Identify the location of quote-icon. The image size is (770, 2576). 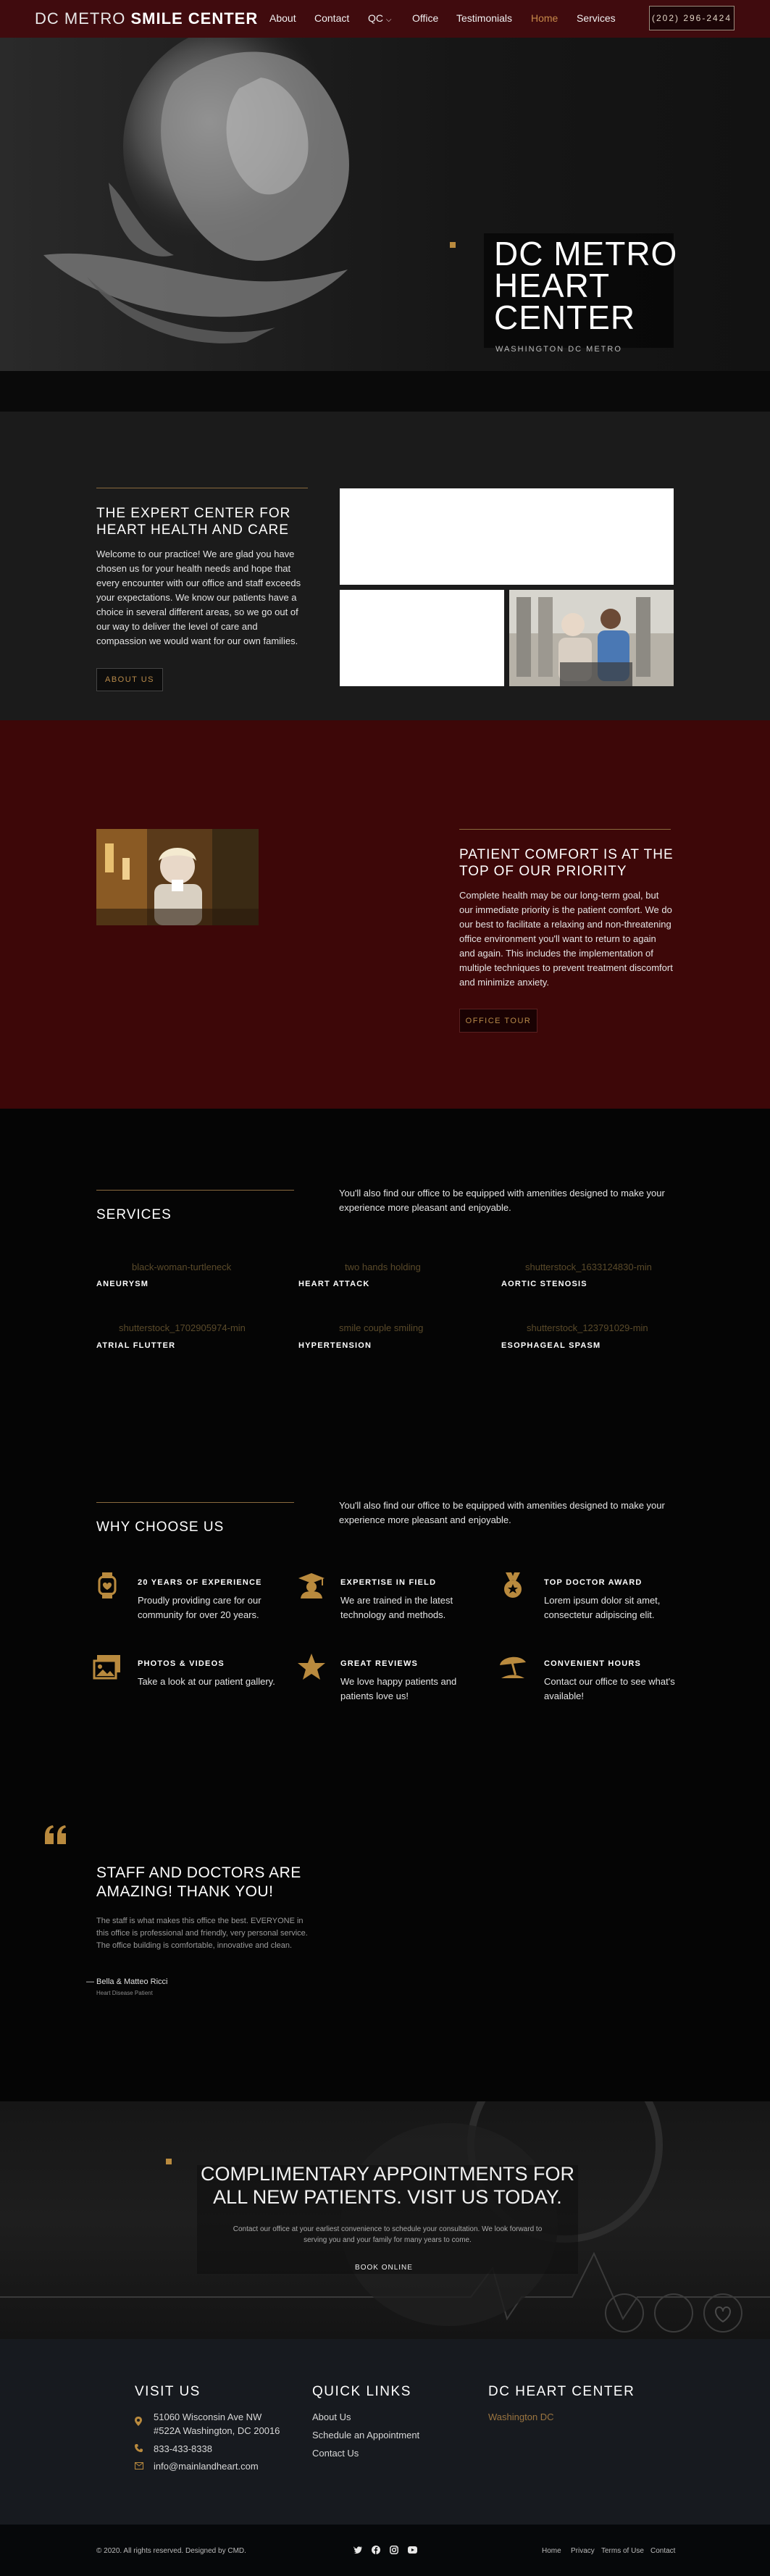
(55, 1834).